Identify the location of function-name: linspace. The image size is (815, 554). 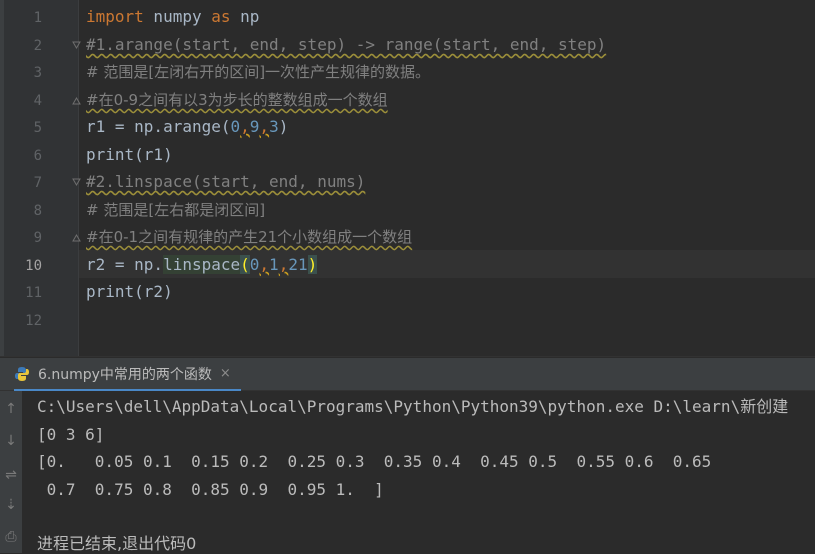
(202, 264).